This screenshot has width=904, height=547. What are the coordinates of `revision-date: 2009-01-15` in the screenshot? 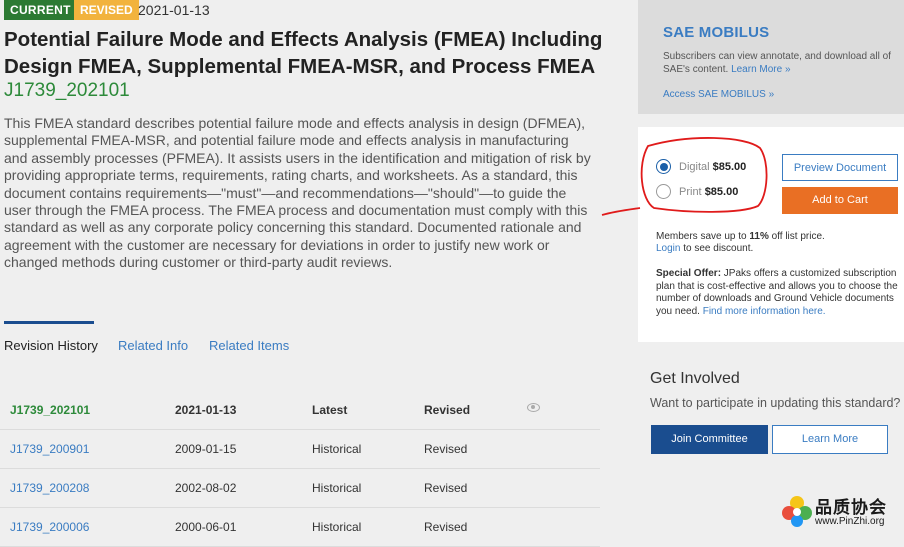 It's located at (206, 449).